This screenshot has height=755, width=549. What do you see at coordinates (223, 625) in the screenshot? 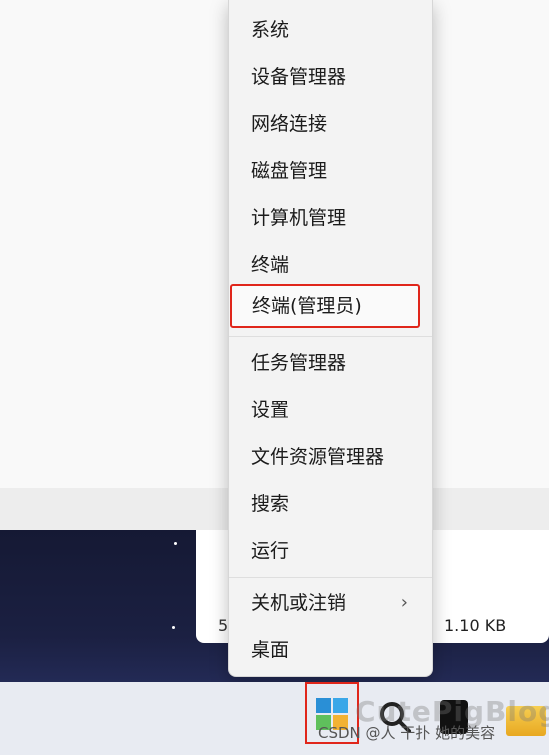
I see `explorer-column-text: 5` at bounding box center [223, 625].